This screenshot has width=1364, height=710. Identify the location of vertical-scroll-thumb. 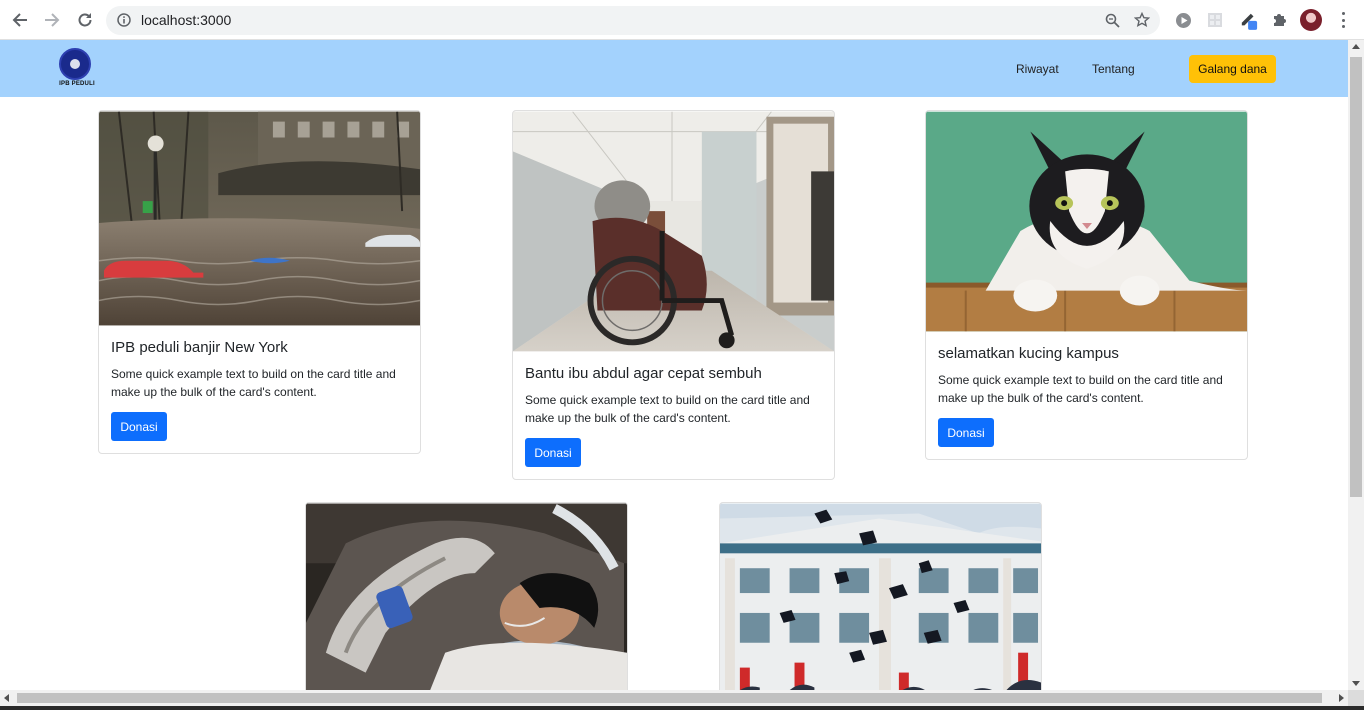
(1356, 277).